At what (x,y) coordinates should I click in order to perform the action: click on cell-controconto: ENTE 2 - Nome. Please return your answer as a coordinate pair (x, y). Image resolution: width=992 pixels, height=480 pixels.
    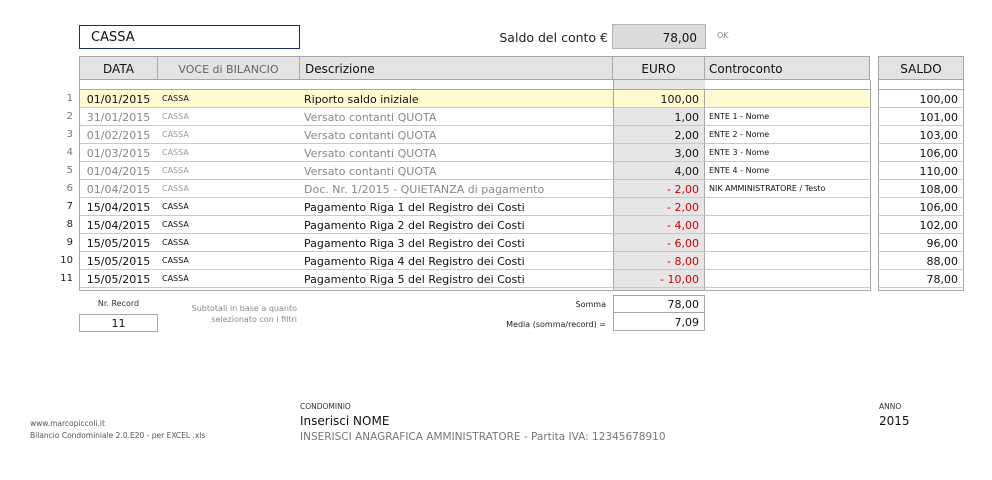
    Looking at the image, I should click on (739, 134).